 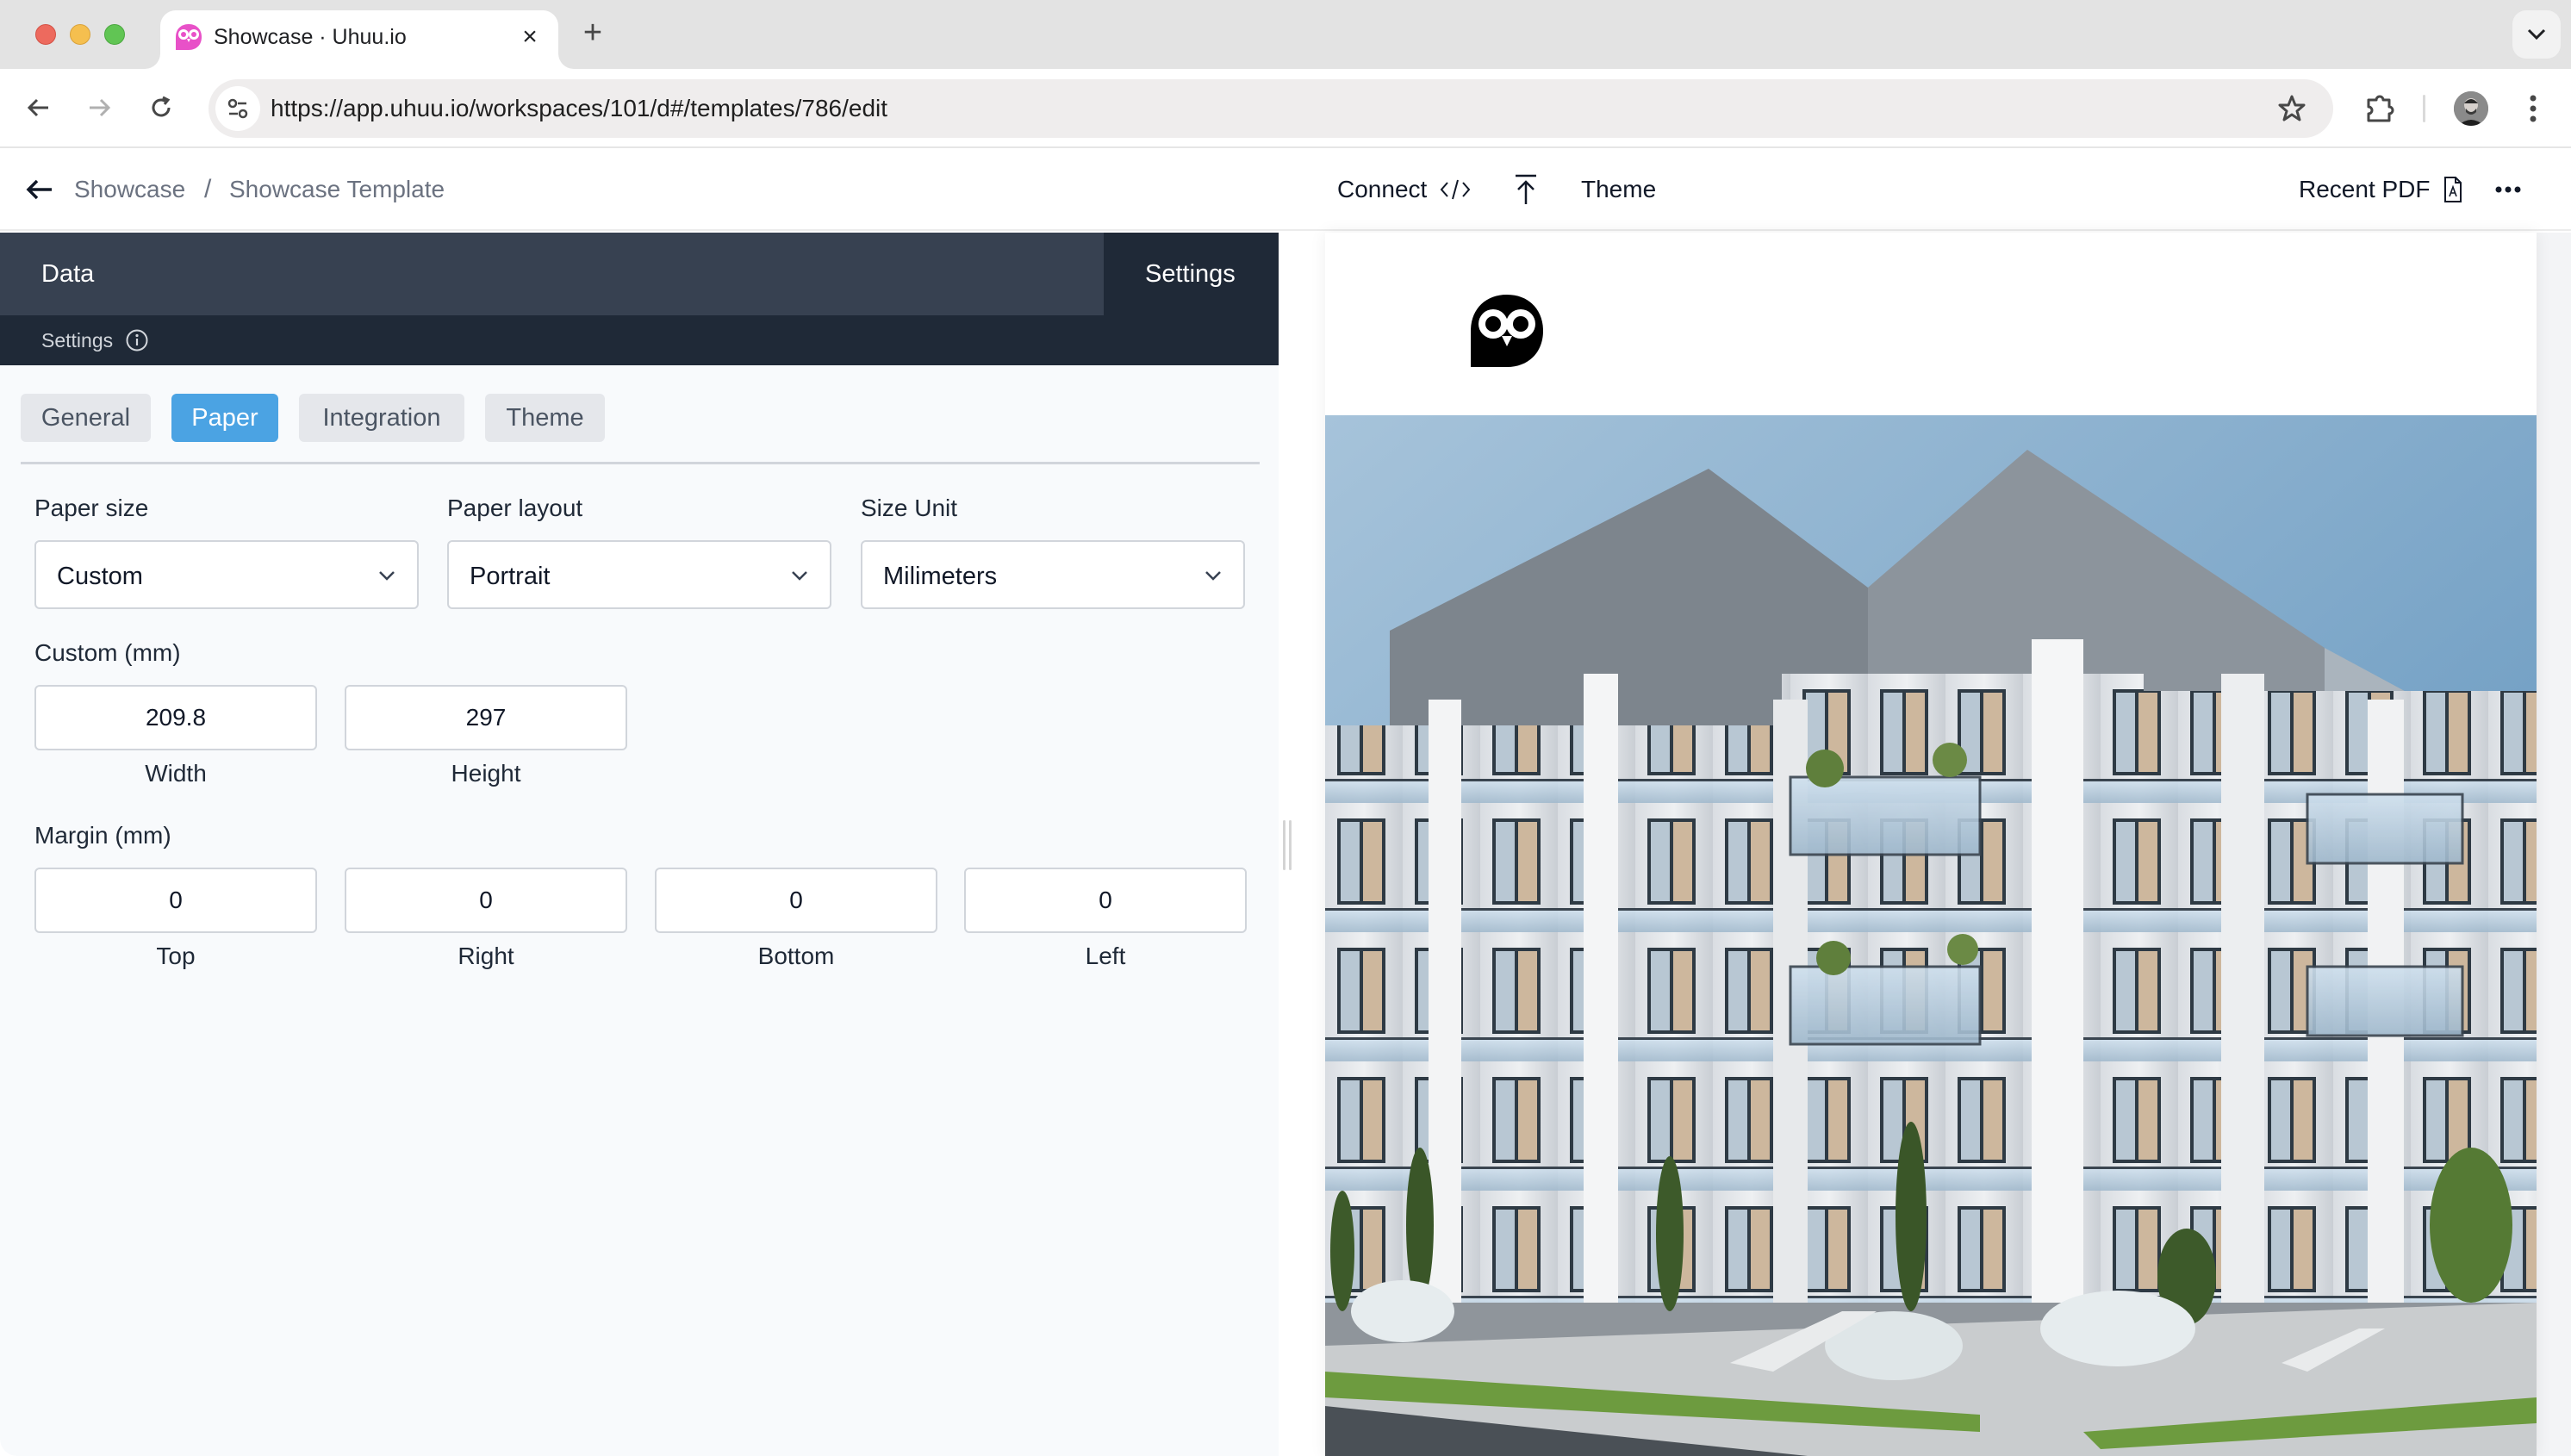 I want to click on extensions-button, so click(x=2379, y=109).